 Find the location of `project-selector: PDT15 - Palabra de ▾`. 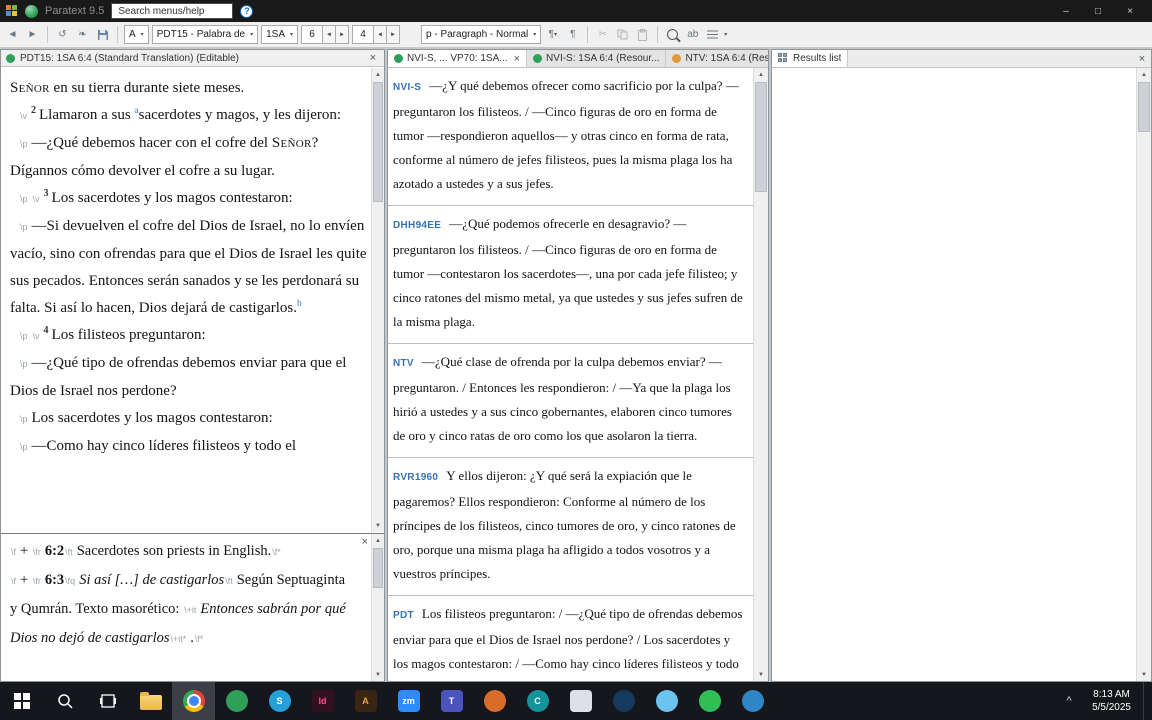

project-selector: PDT15 - Palabra de ▾ is located at coordinates (205, 34).